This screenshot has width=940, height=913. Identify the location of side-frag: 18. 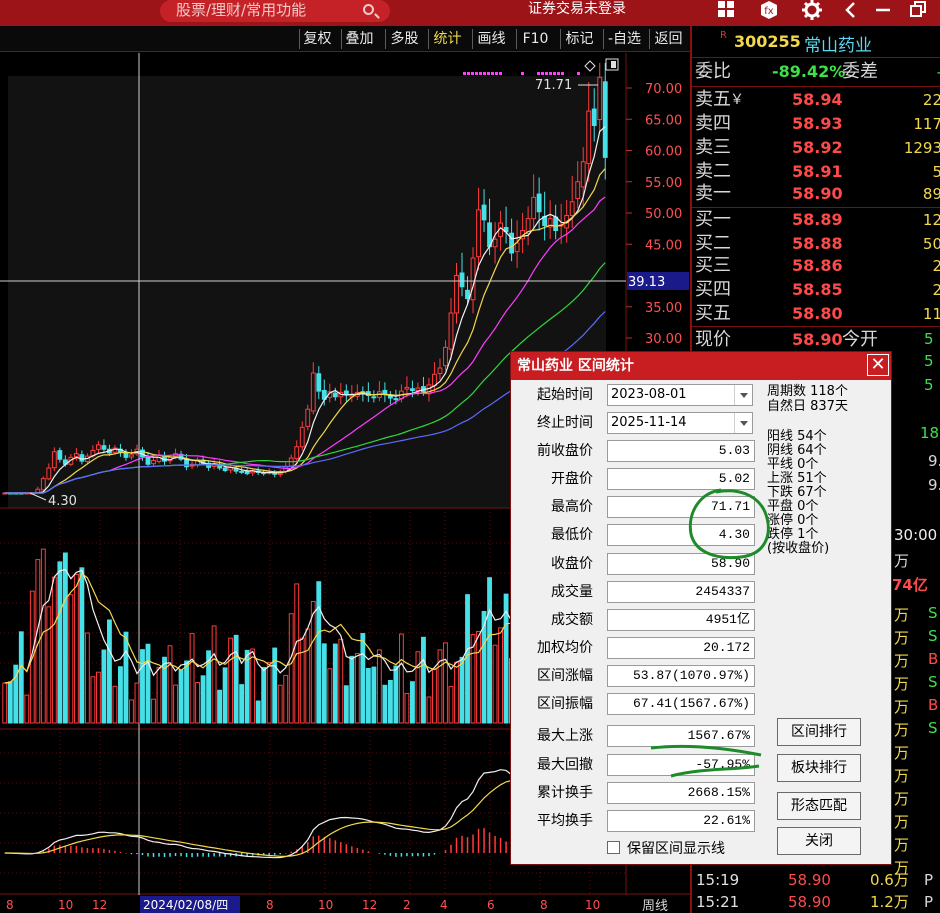
(930, 433).